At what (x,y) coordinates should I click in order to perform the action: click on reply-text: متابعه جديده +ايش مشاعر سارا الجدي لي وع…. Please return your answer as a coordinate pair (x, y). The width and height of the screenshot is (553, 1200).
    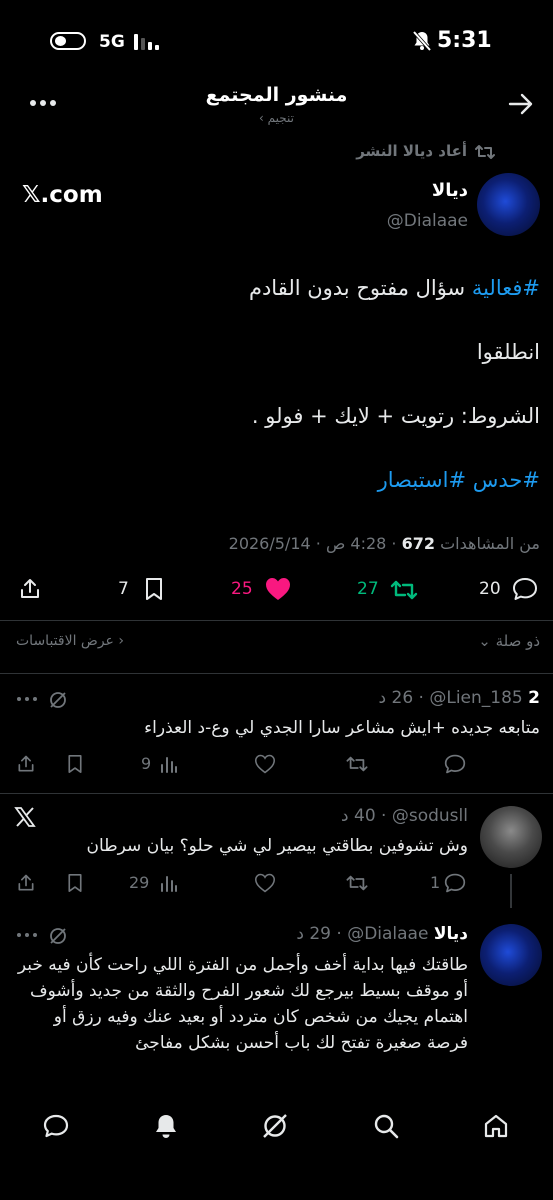
    Looking at the image, I should click on (342, 728).